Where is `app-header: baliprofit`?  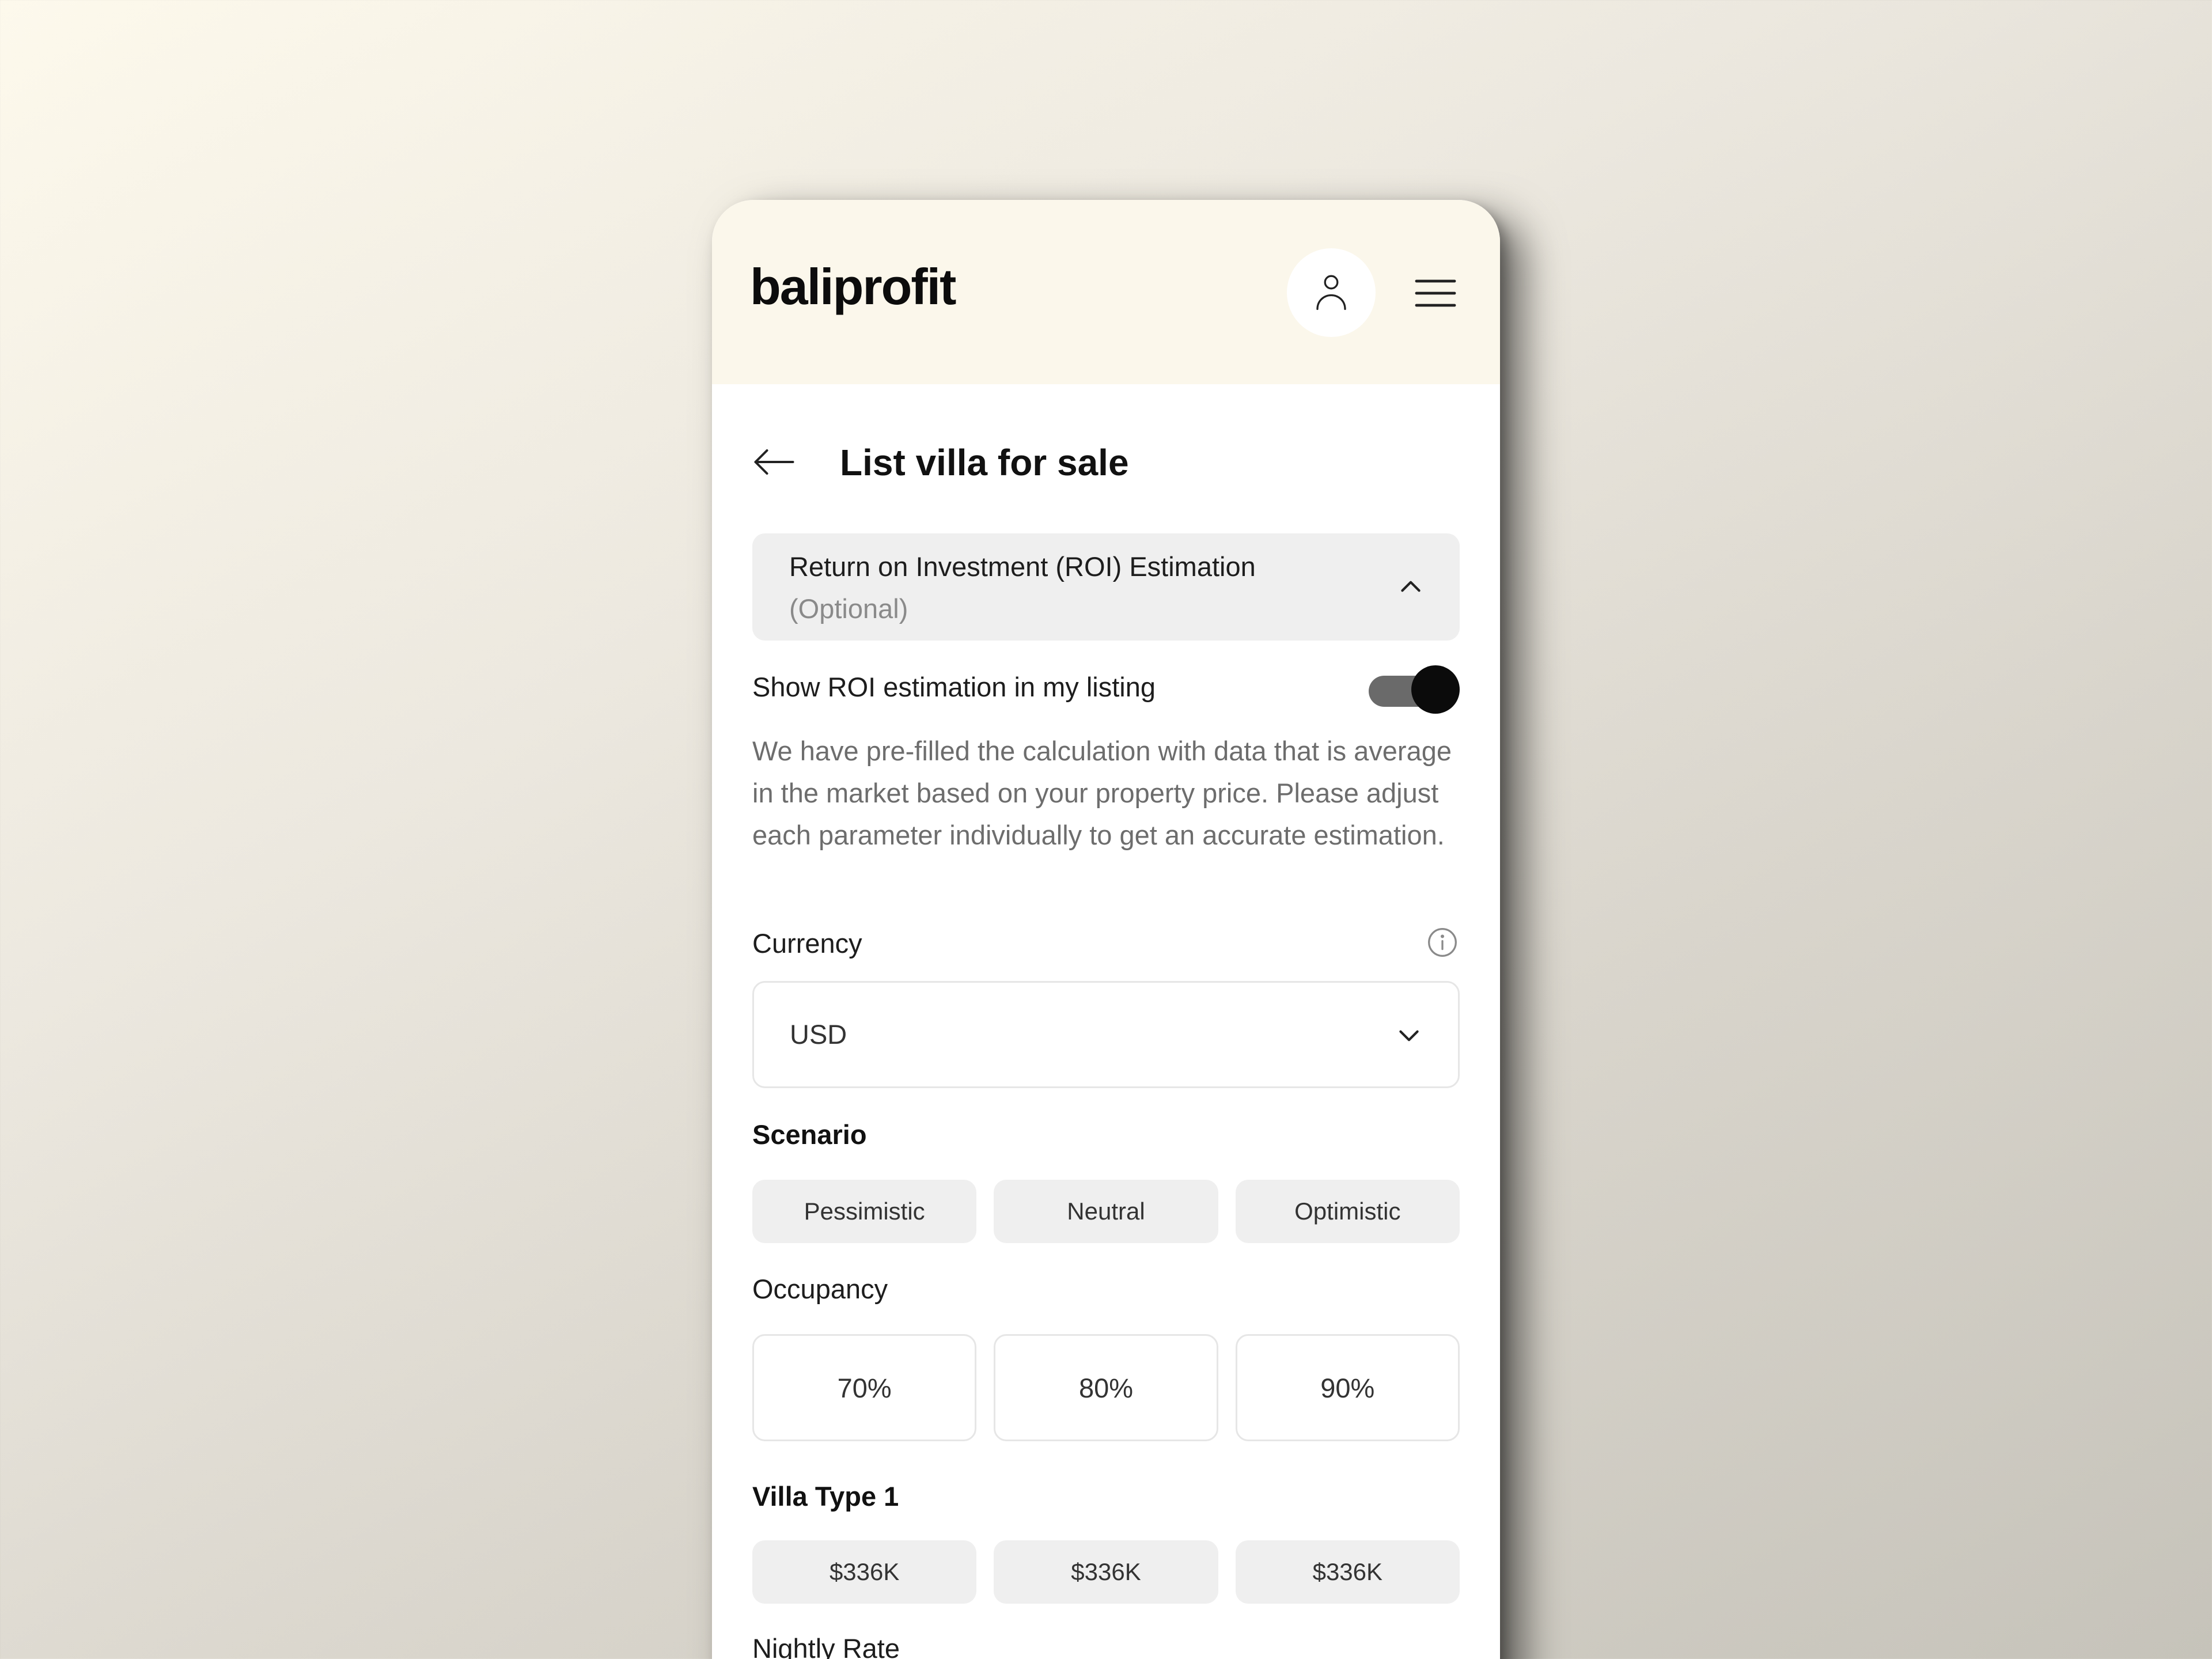
app-header: baliprofit is located at coordinates (1106, 292).